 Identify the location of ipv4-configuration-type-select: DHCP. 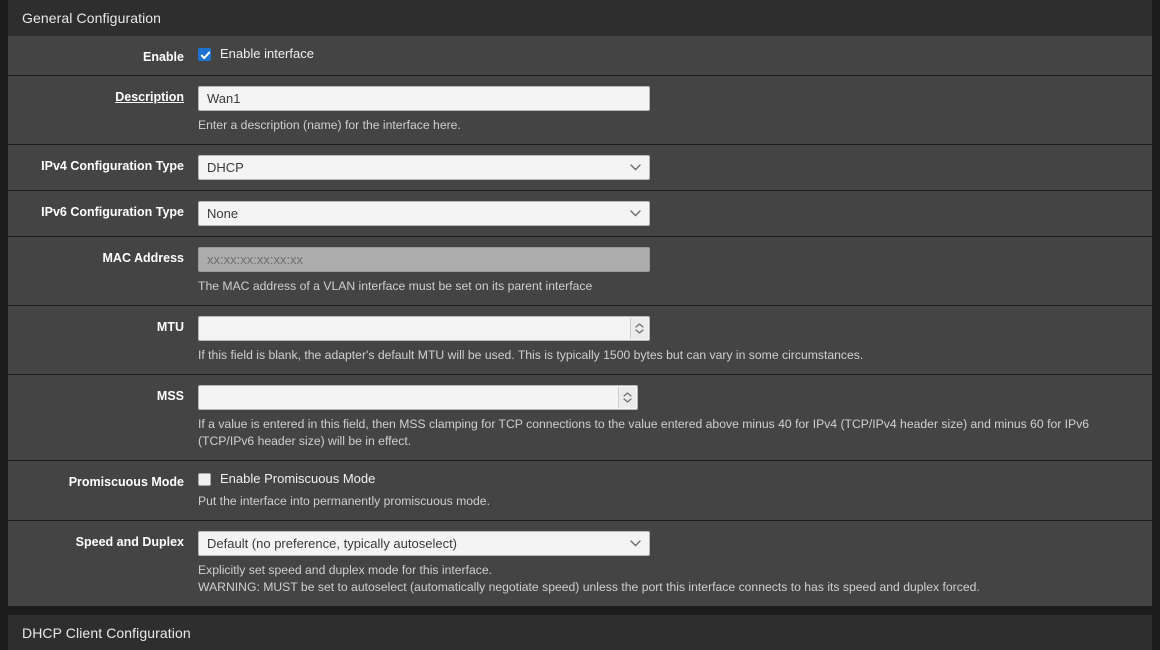
(424, 167).